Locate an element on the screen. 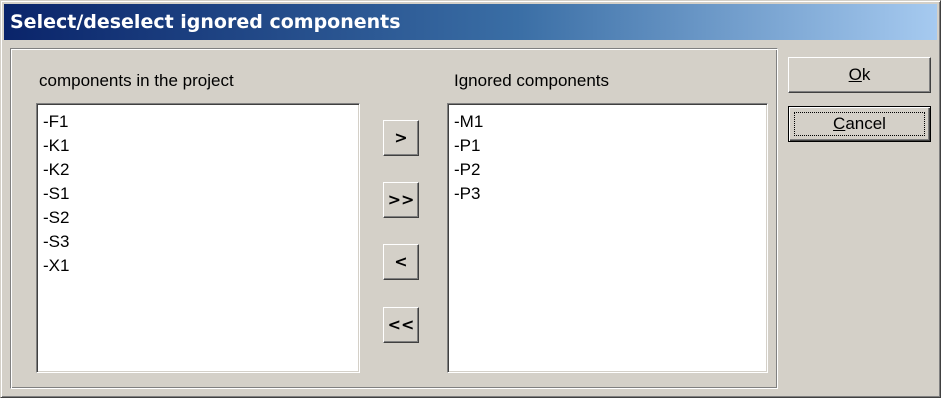 This screenshot has height=398, width=941. list-item: -S1 is located at coordinates (201, 194).